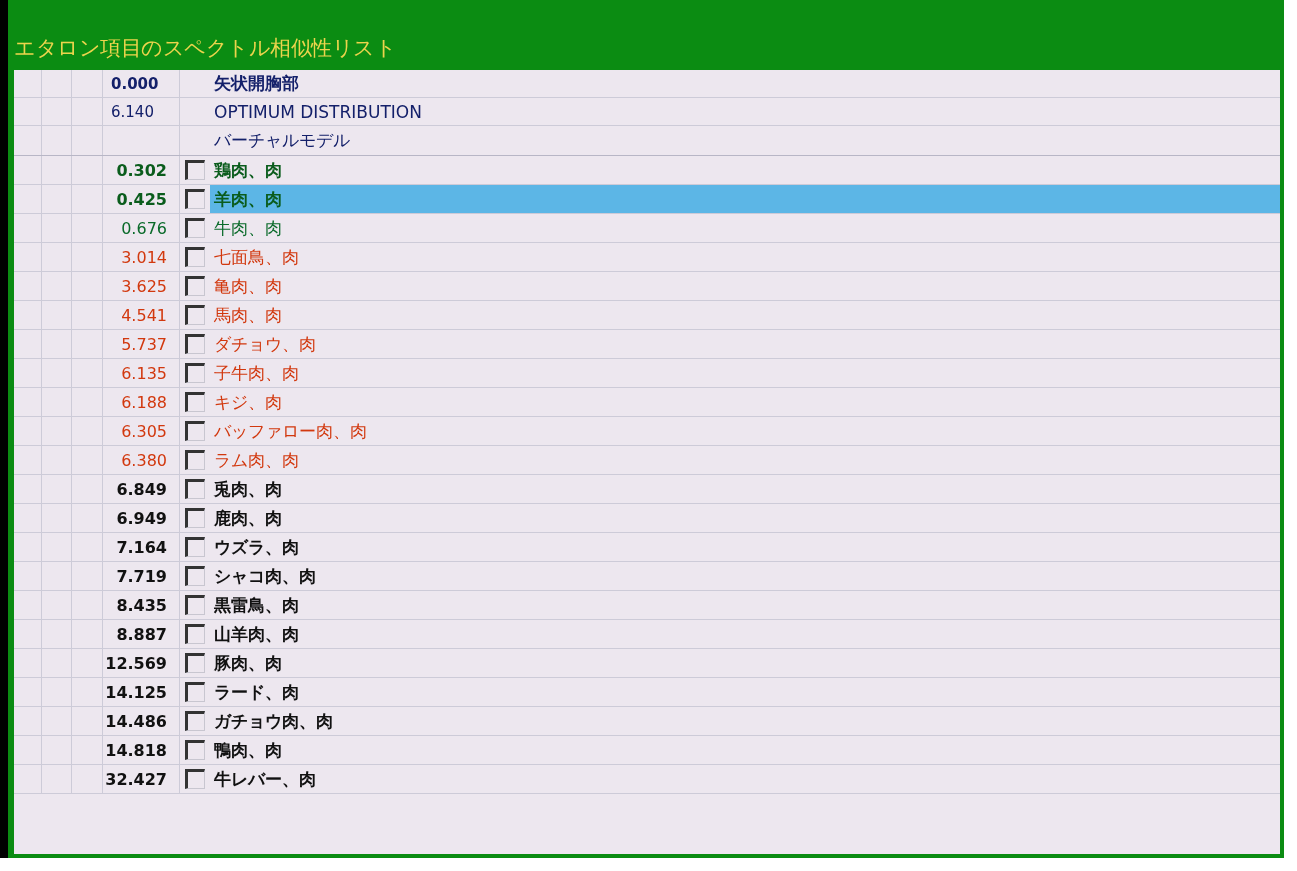  I want to click on list-item: 豚肉、肉, so click(745, 663).